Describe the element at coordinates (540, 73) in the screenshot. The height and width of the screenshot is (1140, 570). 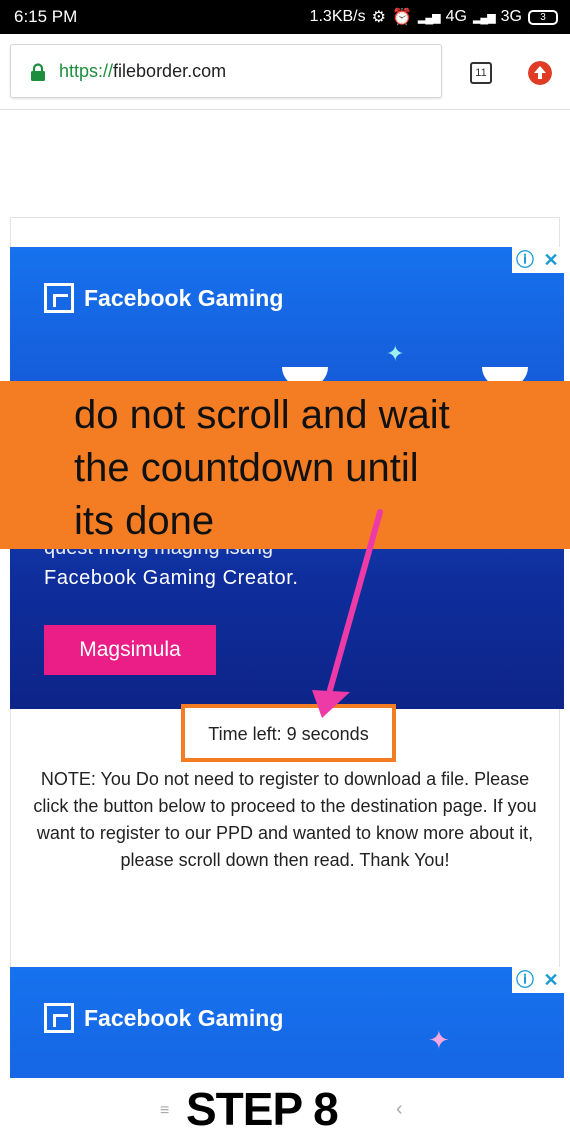
I see `upload-icon` at that location.